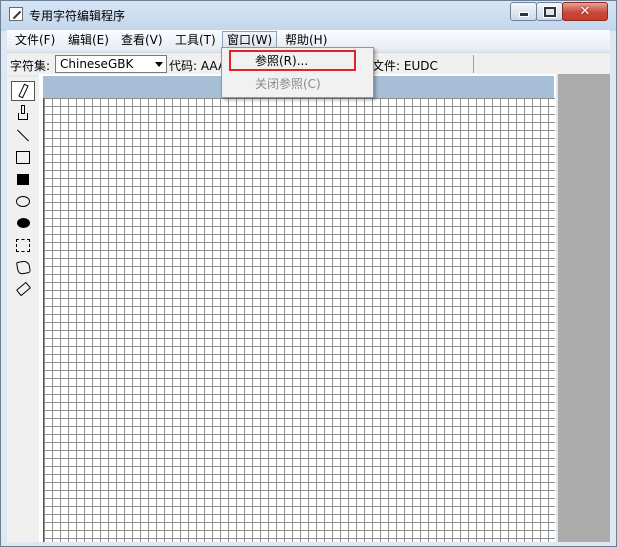 The width and height of the screenshot is (617, 547). I want to click on code-label: 代码: AAA, so click(198, 66).